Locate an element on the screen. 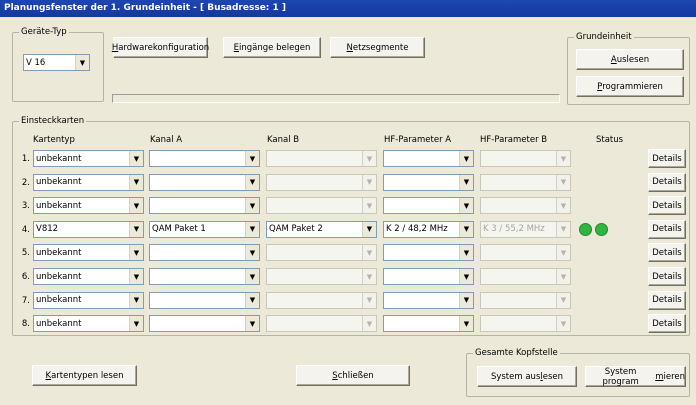 This screenshot has width=696, height=405. eingaenge-belegen-button: Eingänge belegen is located at coordinates (272, 47).